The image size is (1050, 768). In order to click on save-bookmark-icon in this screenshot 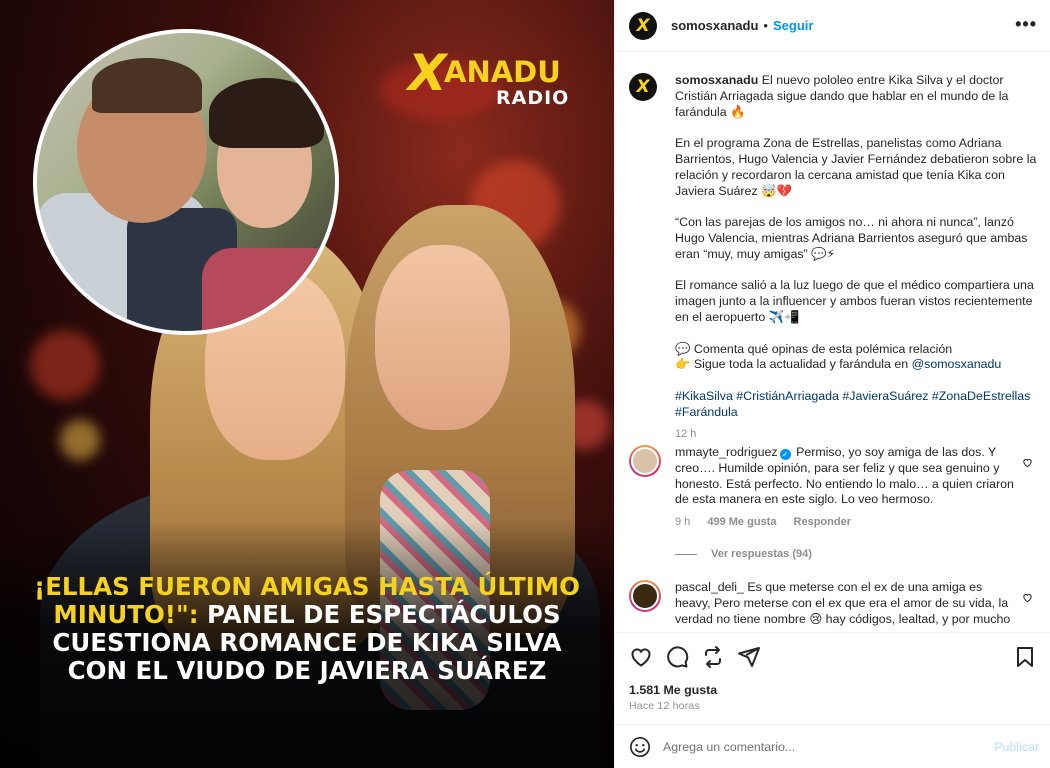, I will do `click(1025, 657)`.